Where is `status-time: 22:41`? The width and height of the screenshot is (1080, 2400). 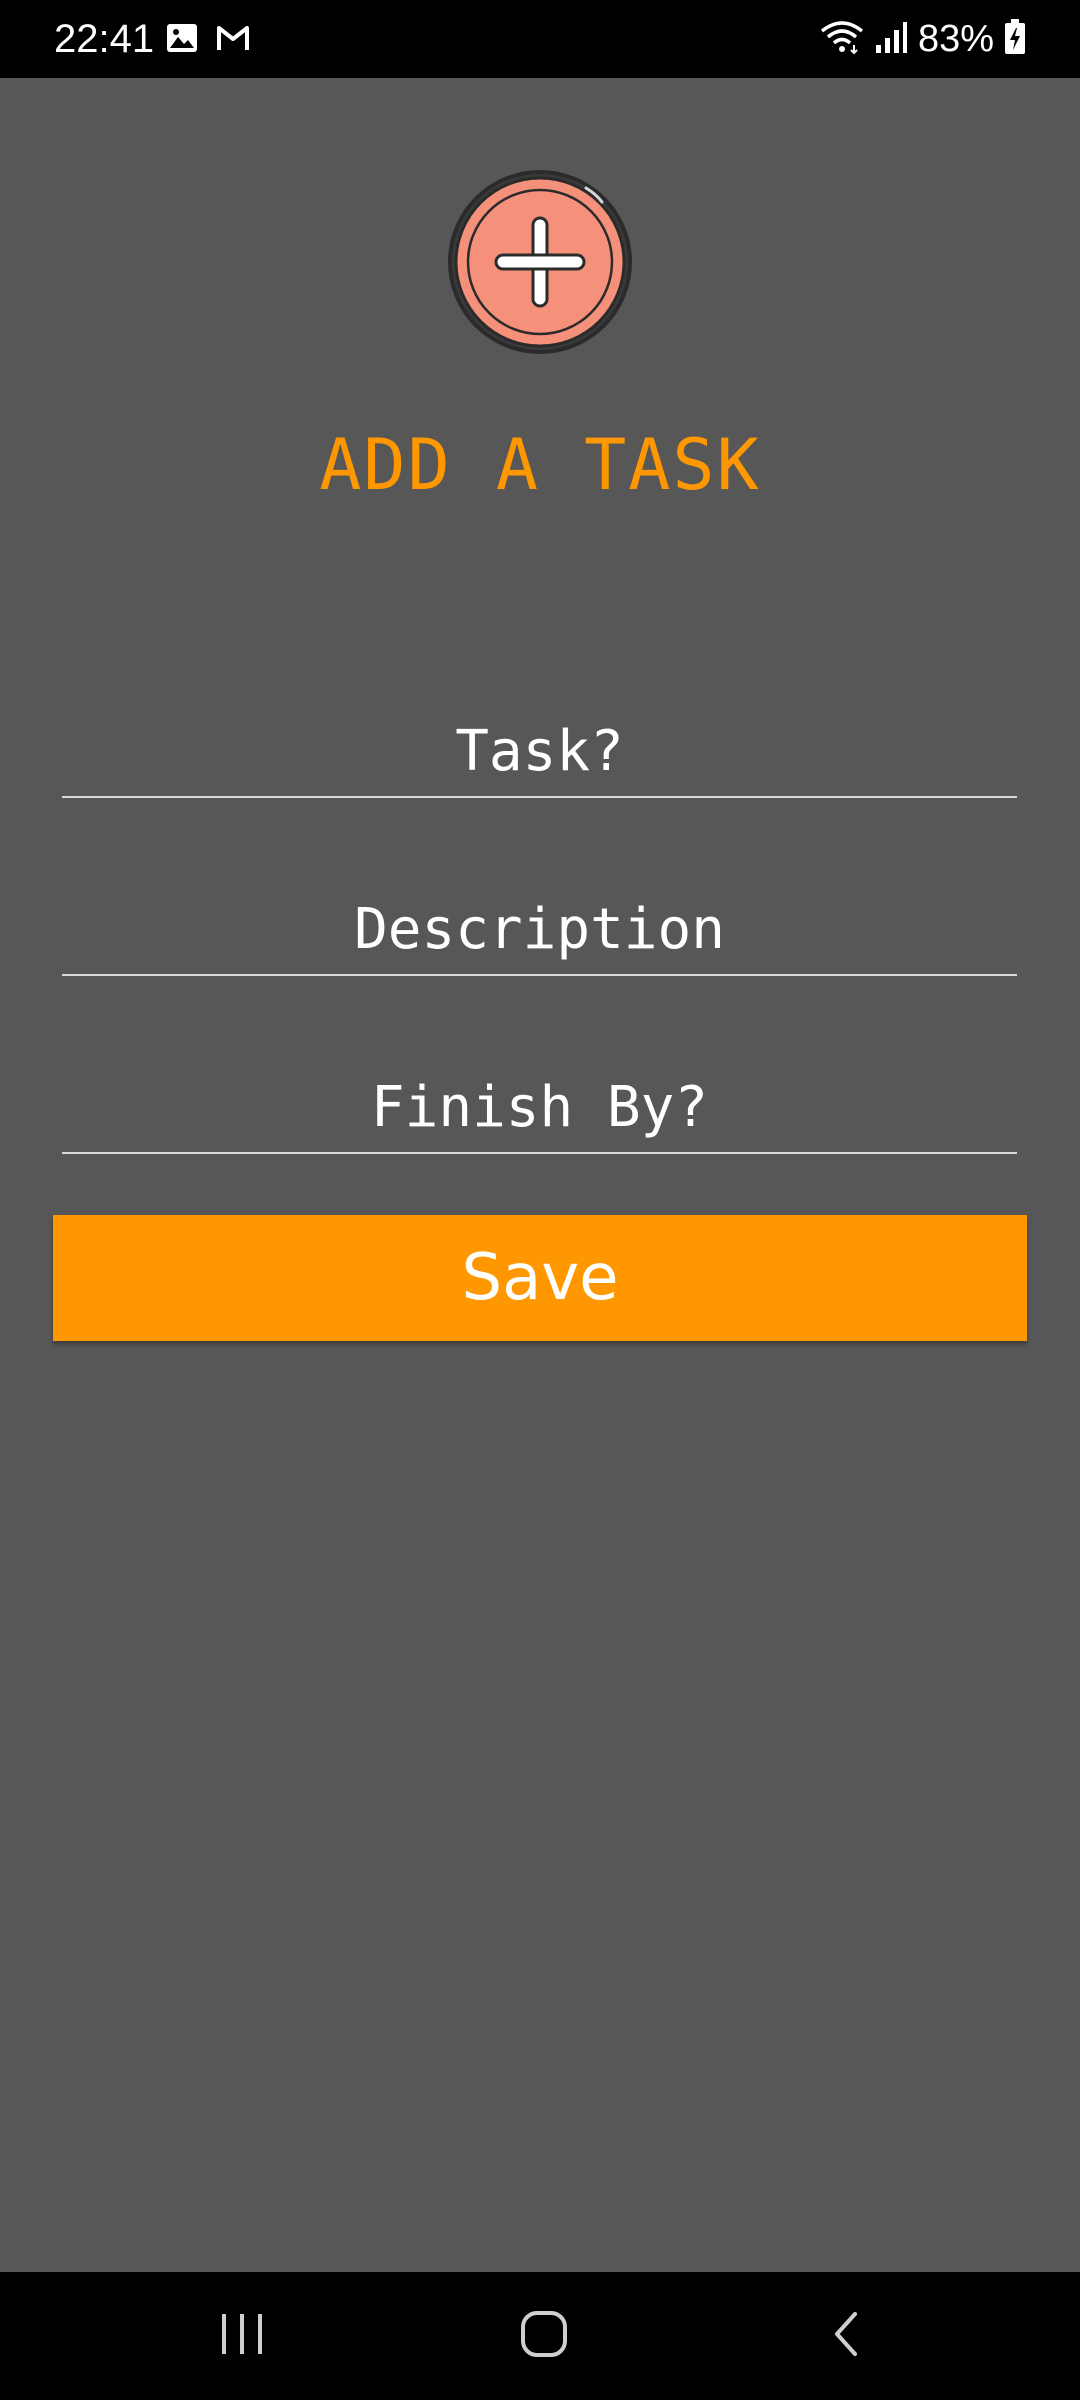 status-time: 22:41 is located at coordinates (104, 39).